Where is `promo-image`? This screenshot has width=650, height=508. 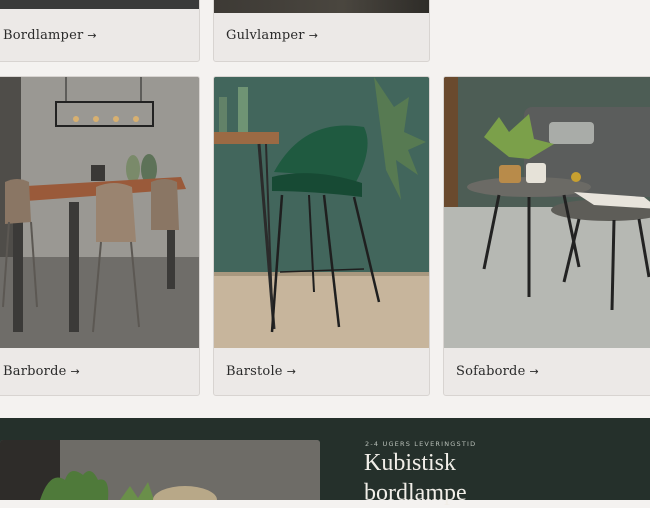 promo-image is located at coordinates (160, 470).